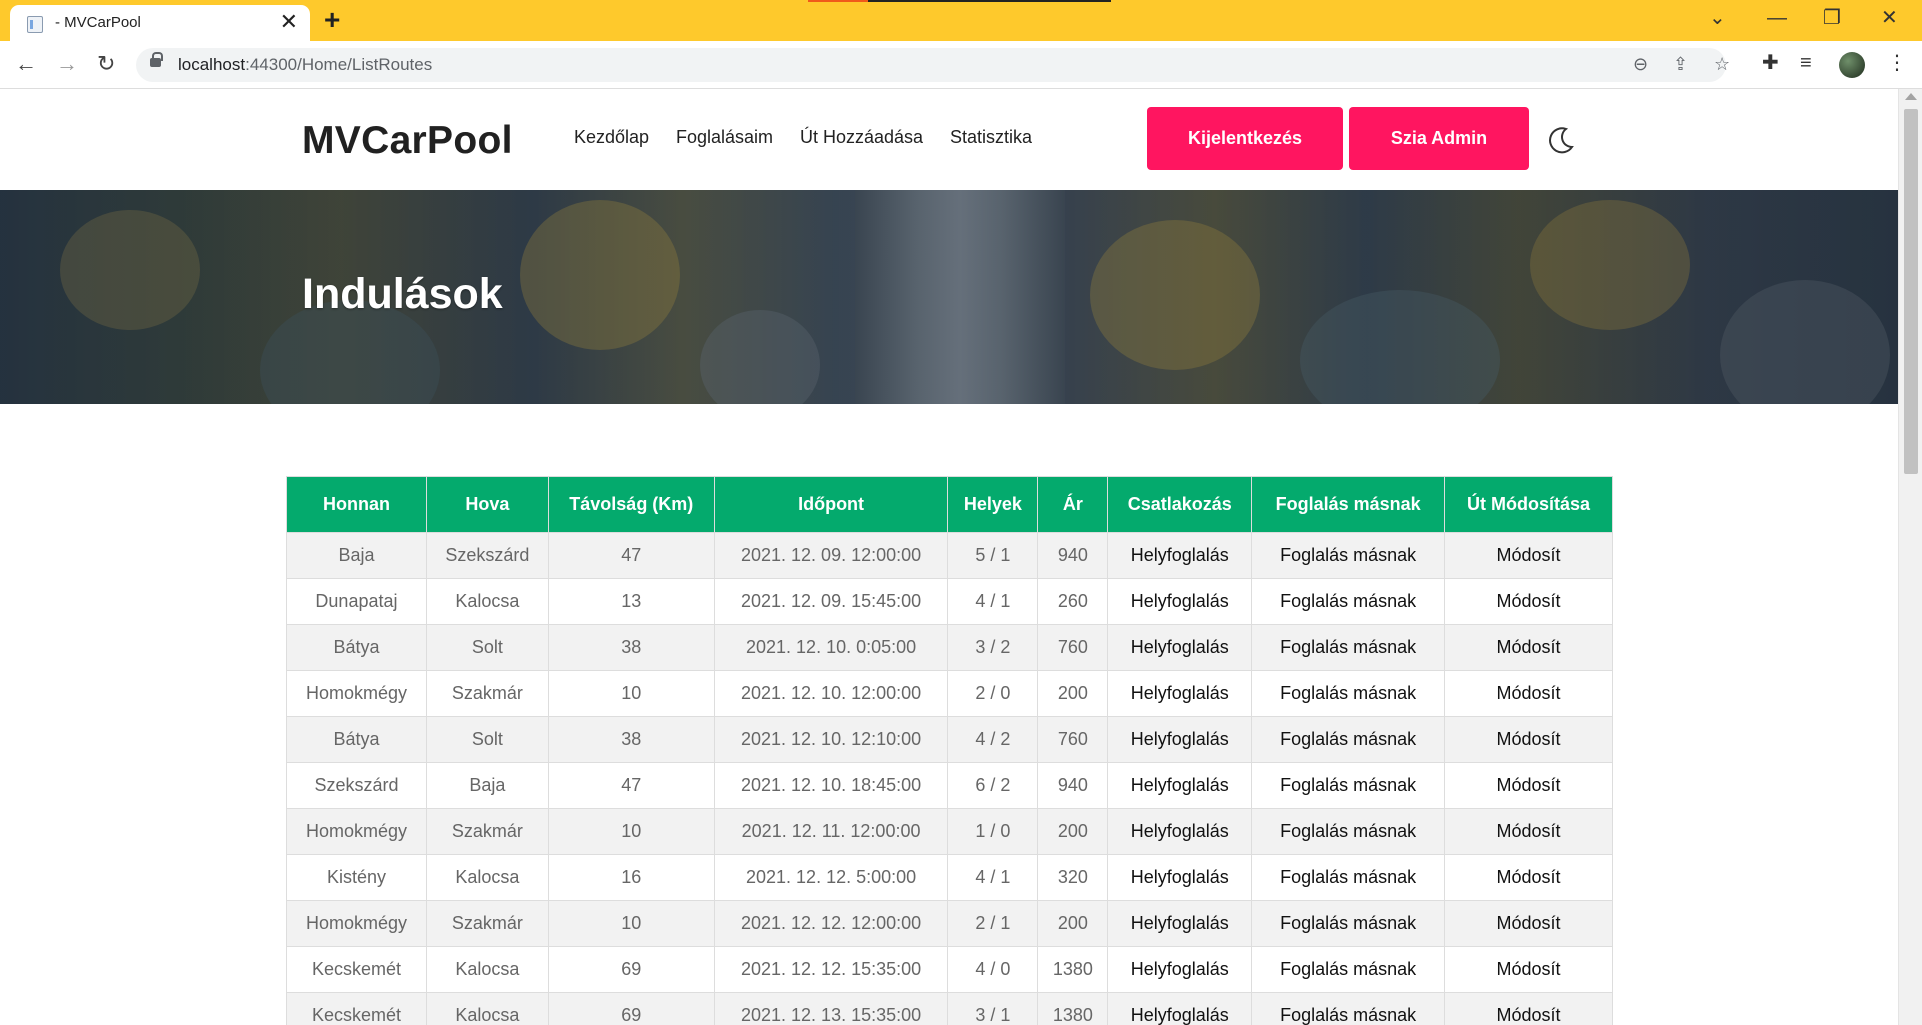 The height and width of the screenshot is (1025, 1922). What do you see at coordinates (961, 20) in the screenshot?
I see `browser-titlebar: - MVCarPool ✕ + ⌄ — ❐ ✕` at bounding box center [961, 20].